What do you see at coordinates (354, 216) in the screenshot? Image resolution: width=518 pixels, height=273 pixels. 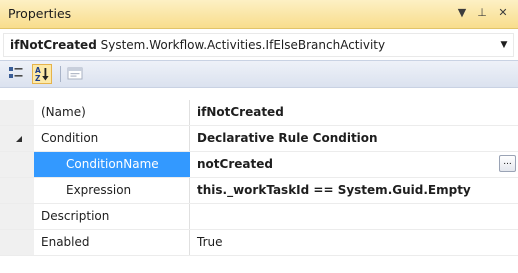 I see `property-value` at bounding box center [354, 216].